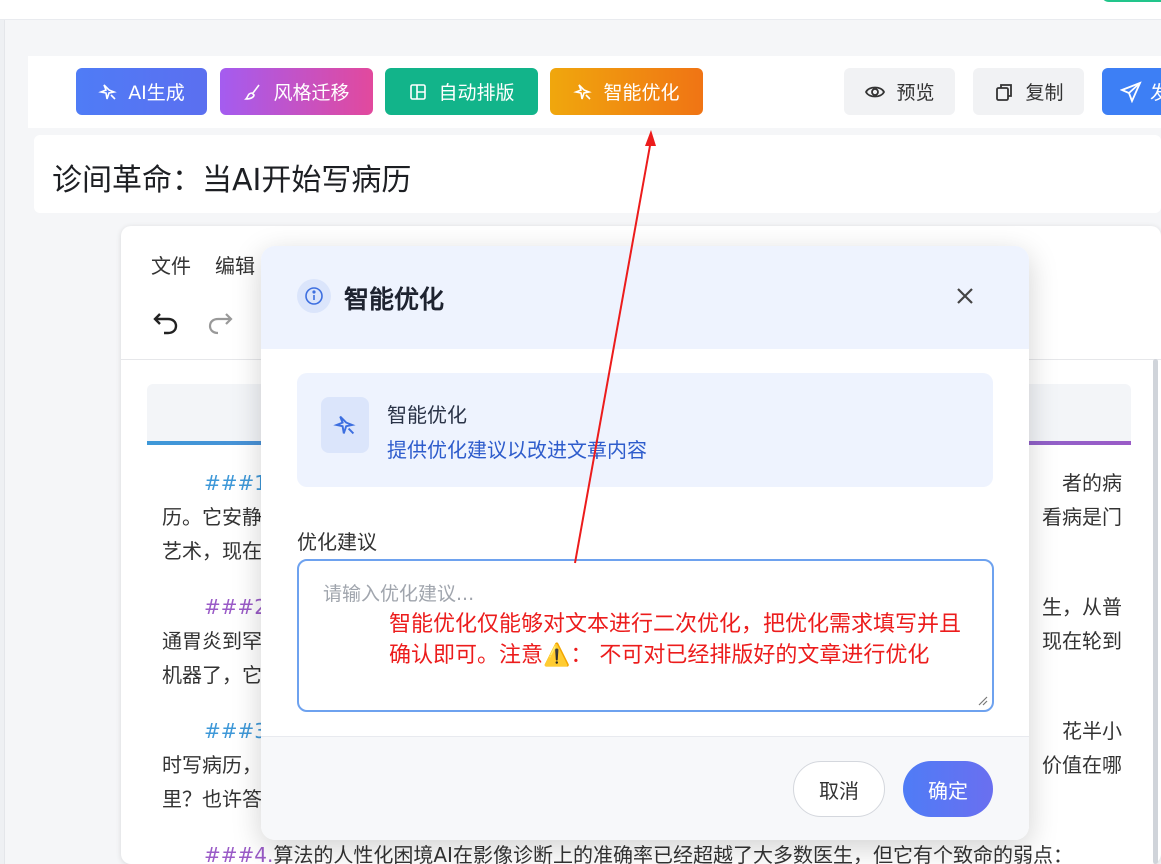 Image resolution: width=1161 pixels, height=864 pixels. Describe the element at coordinates (427, 415) in the screenshot. I see `card-title: 智能优化` at that location.